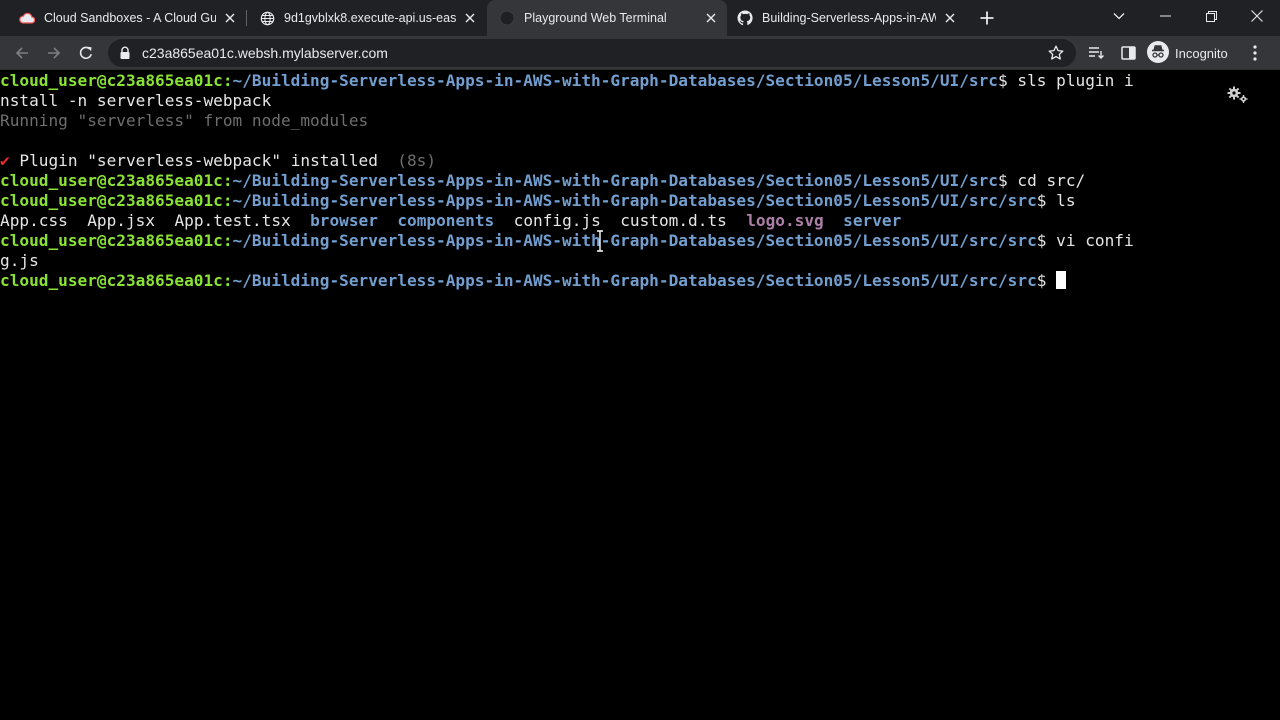 Image resolution: width=1280 pixels, height=720 pixels. Describe the element at coordinates (1095, 240) in the screenshot. I see `command-text: vi confi` at that location.